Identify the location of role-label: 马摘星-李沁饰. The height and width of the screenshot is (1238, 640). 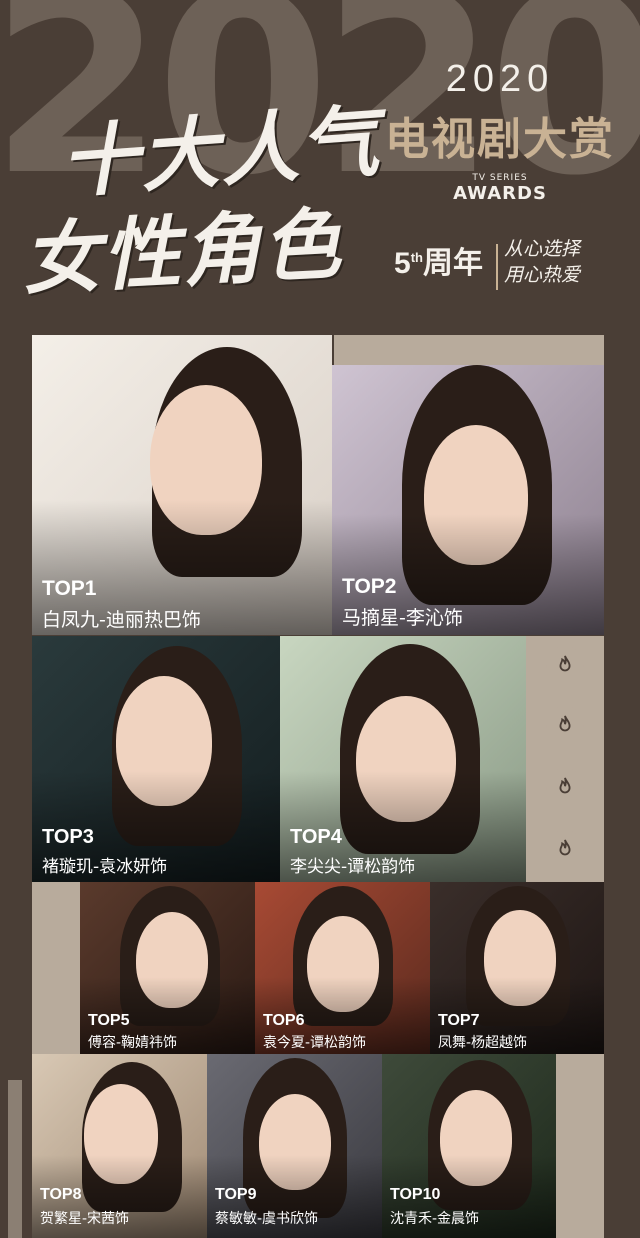
(402, 618).